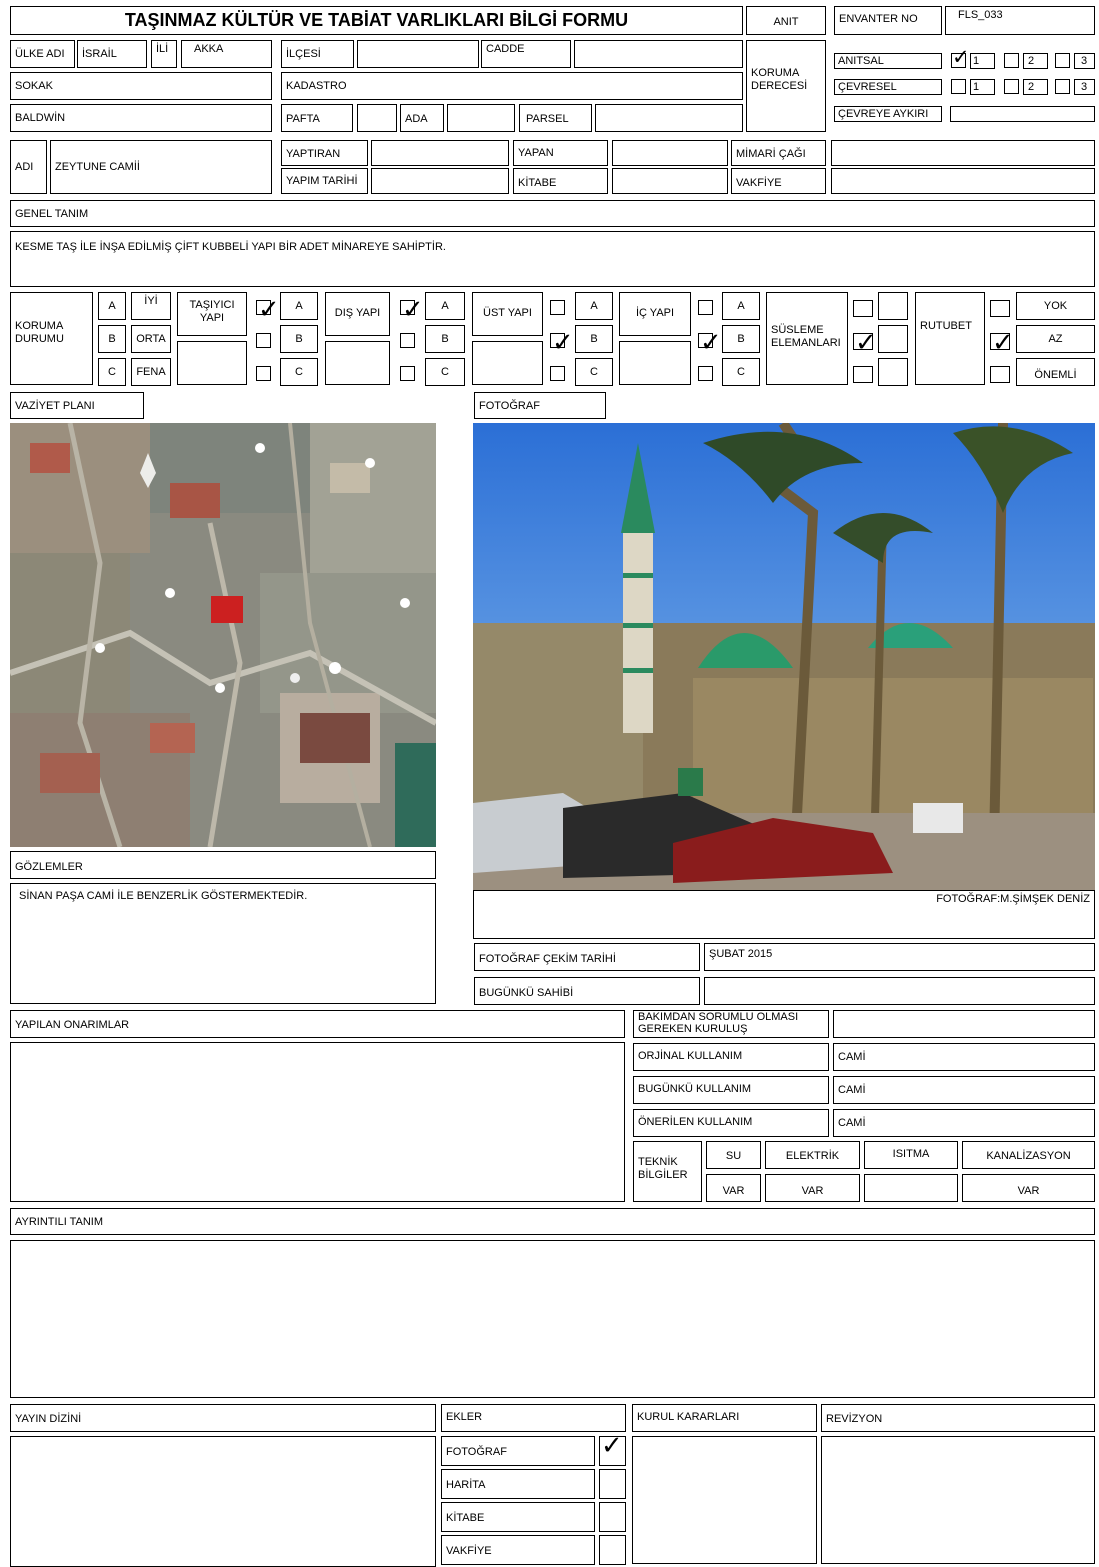 This screenshot has width=1099, height=1567. Describe the element at coordinates (958, 86) in the screenshot. I see `cevresel-1-checkbox` at that location.